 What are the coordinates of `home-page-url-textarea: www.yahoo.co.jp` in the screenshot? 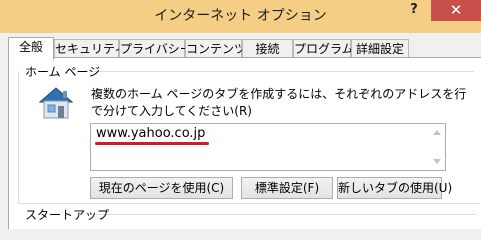 It's located at (268, 147).